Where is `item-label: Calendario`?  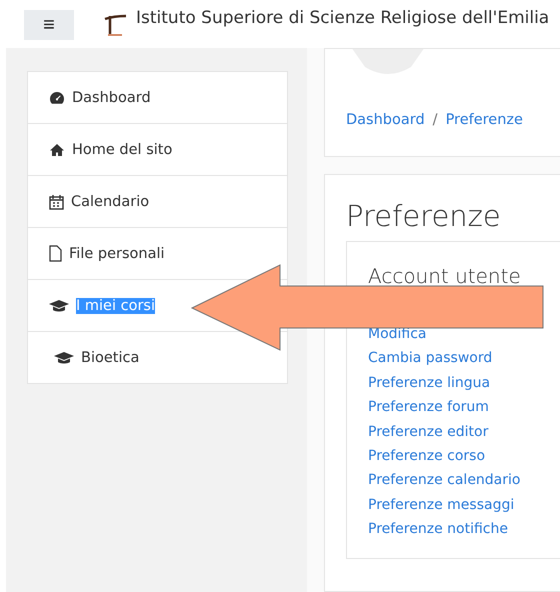
item-label: Calendario is located at coordinates (110, 202).